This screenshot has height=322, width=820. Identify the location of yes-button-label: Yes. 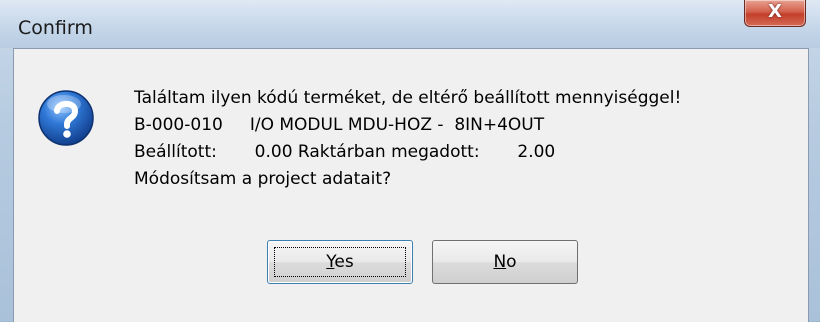
(339, 262).